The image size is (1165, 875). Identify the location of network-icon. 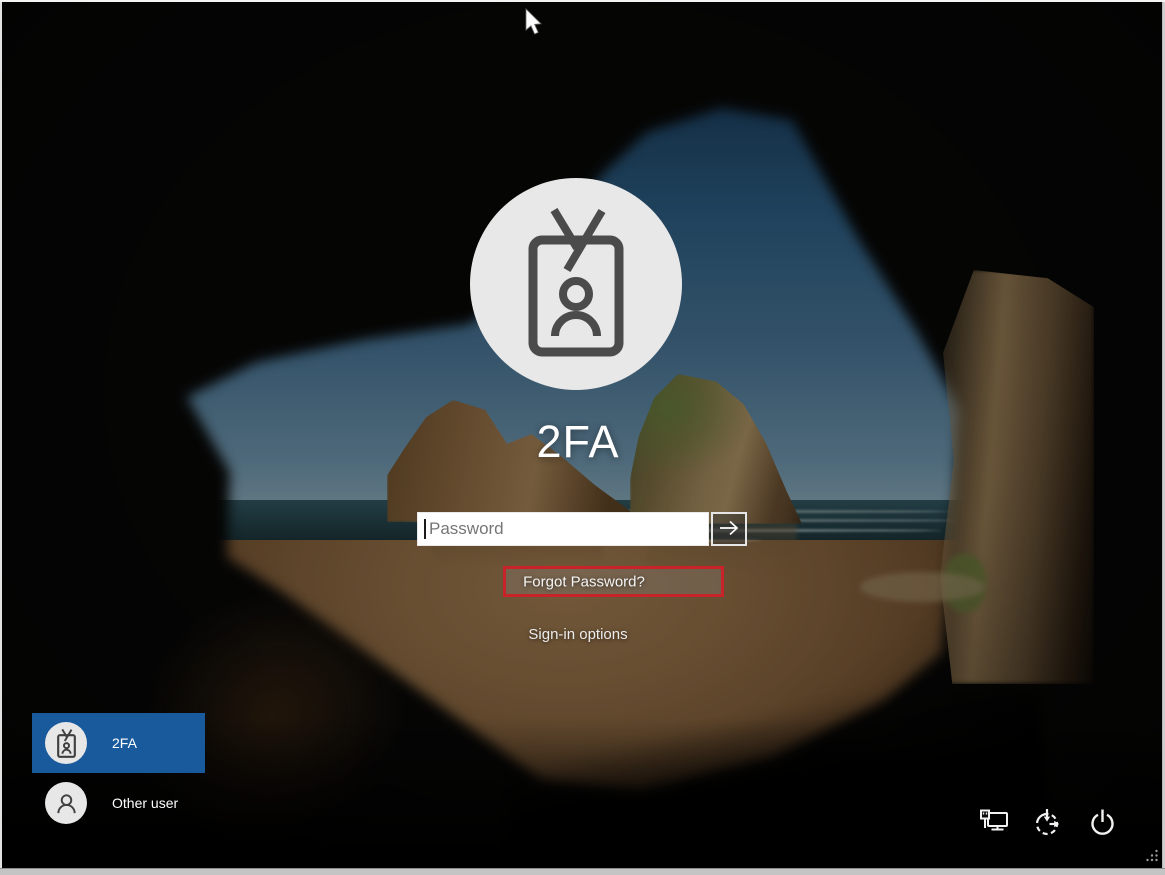
(994, 822).